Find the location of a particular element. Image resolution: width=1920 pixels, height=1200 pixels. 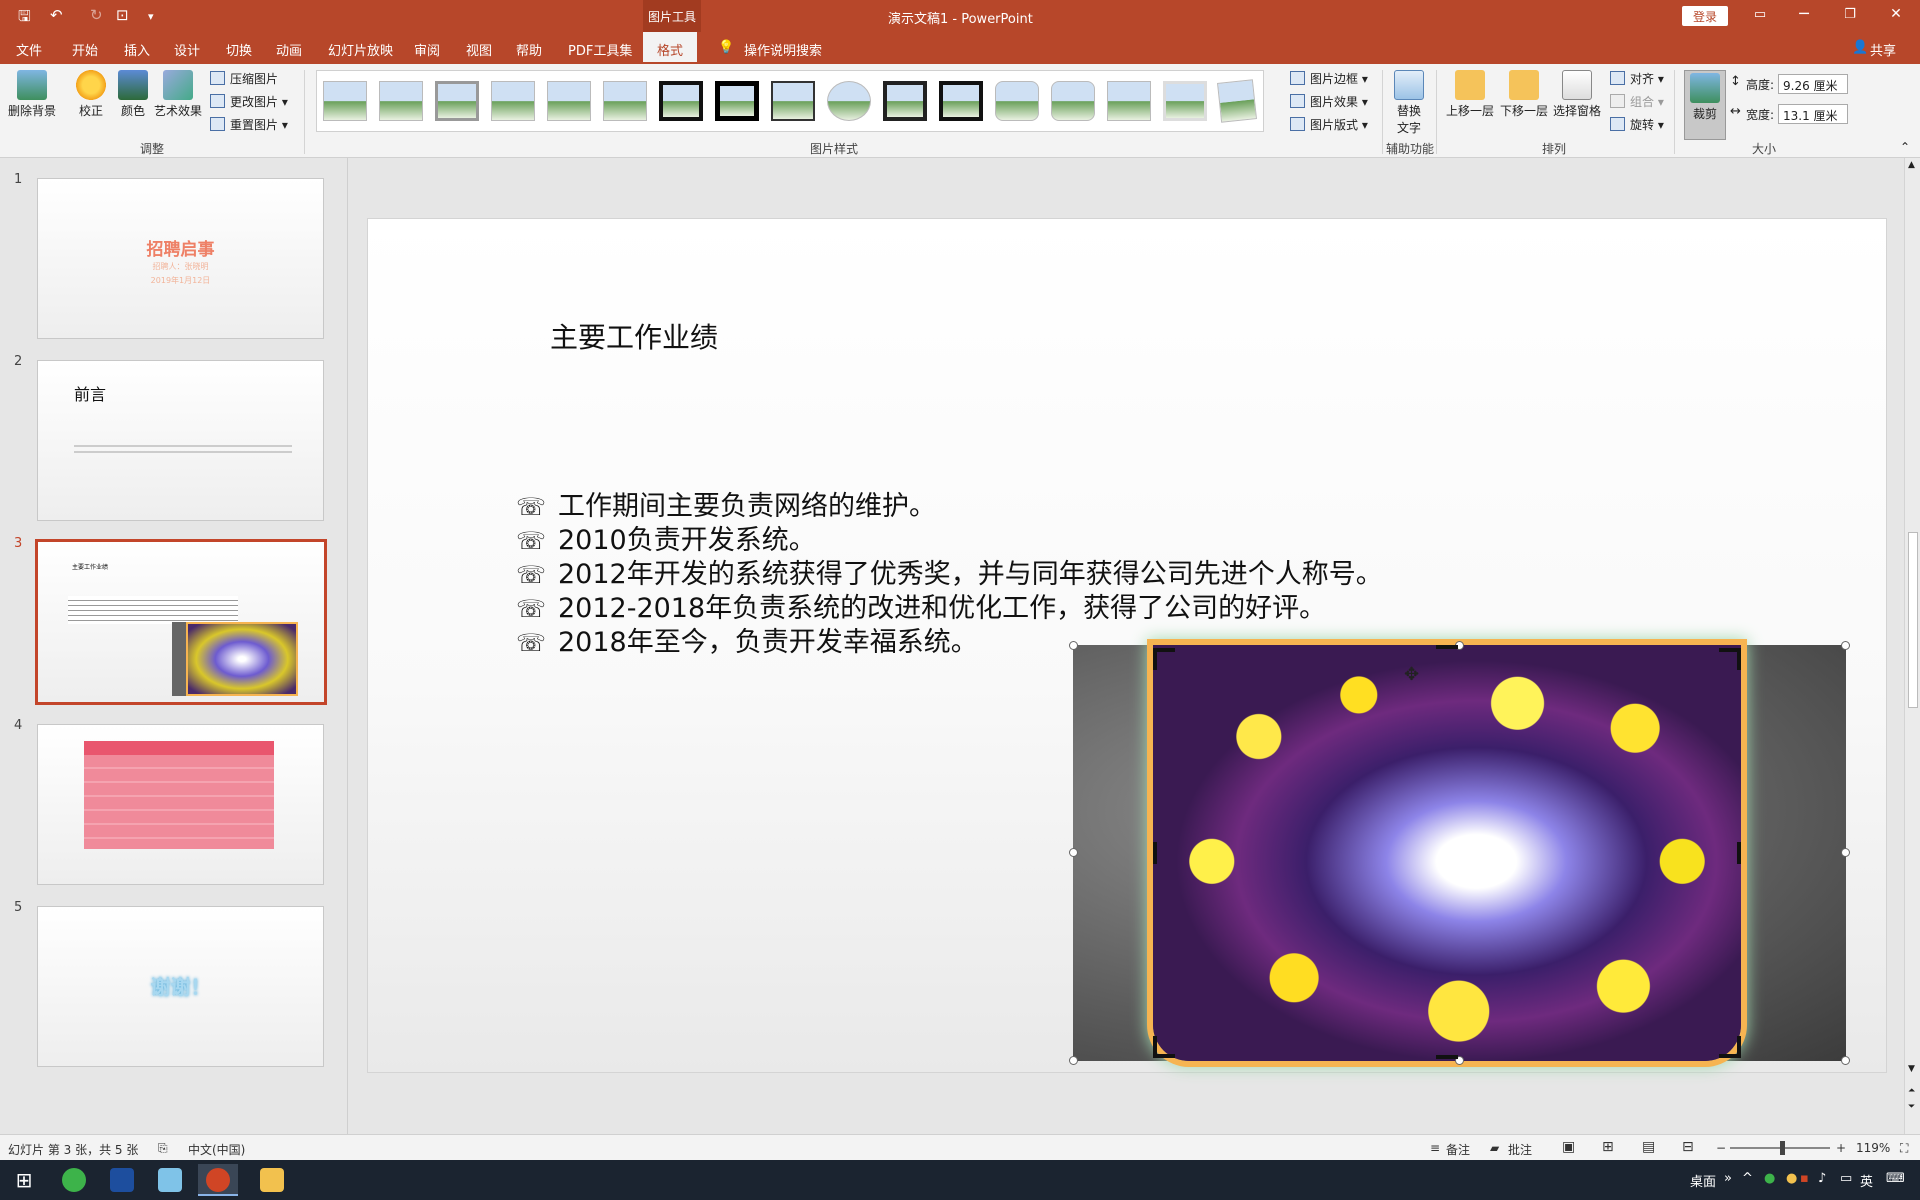

picture-effects-button: 图片效果 ▾ is located at coordinates (1329, 101).